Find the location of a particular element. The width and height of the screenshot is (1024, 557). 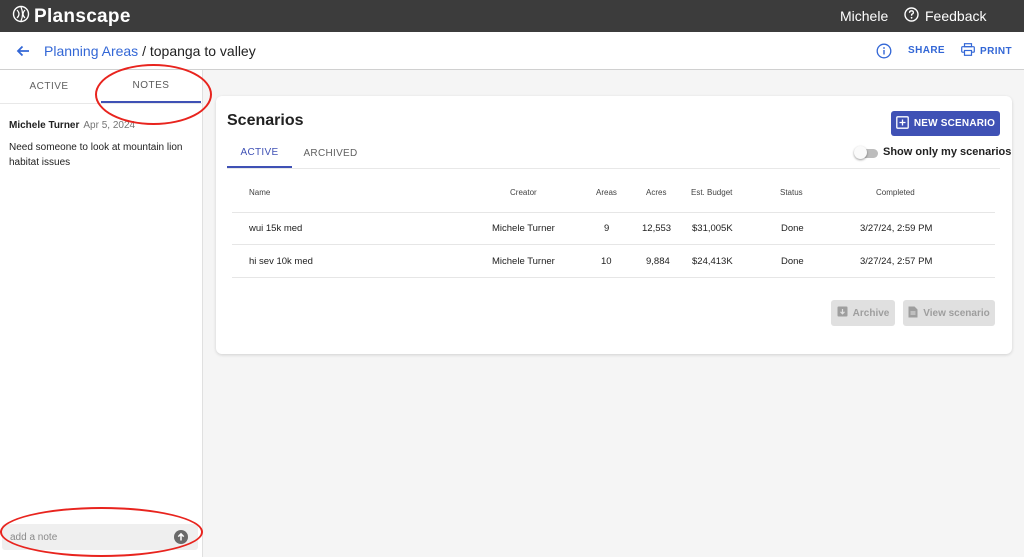

brand-name: Planscape is located at coordinates (82, 16).